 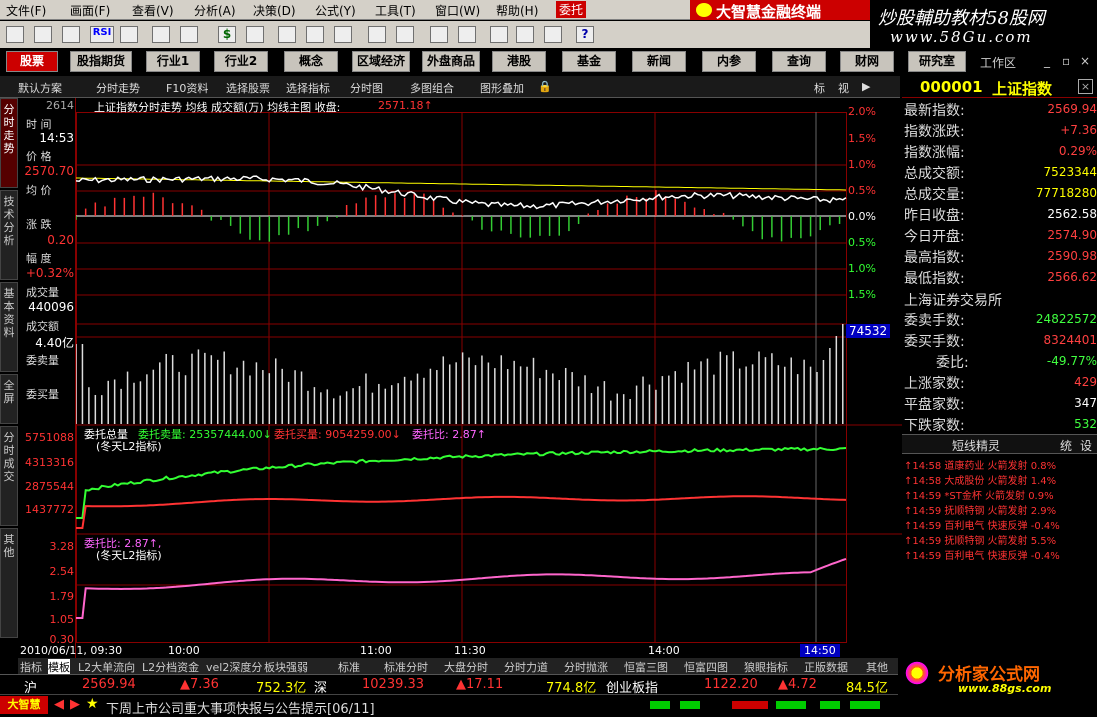 I want to click on stat-label: 最高指数:, so click(x=934, y=258).